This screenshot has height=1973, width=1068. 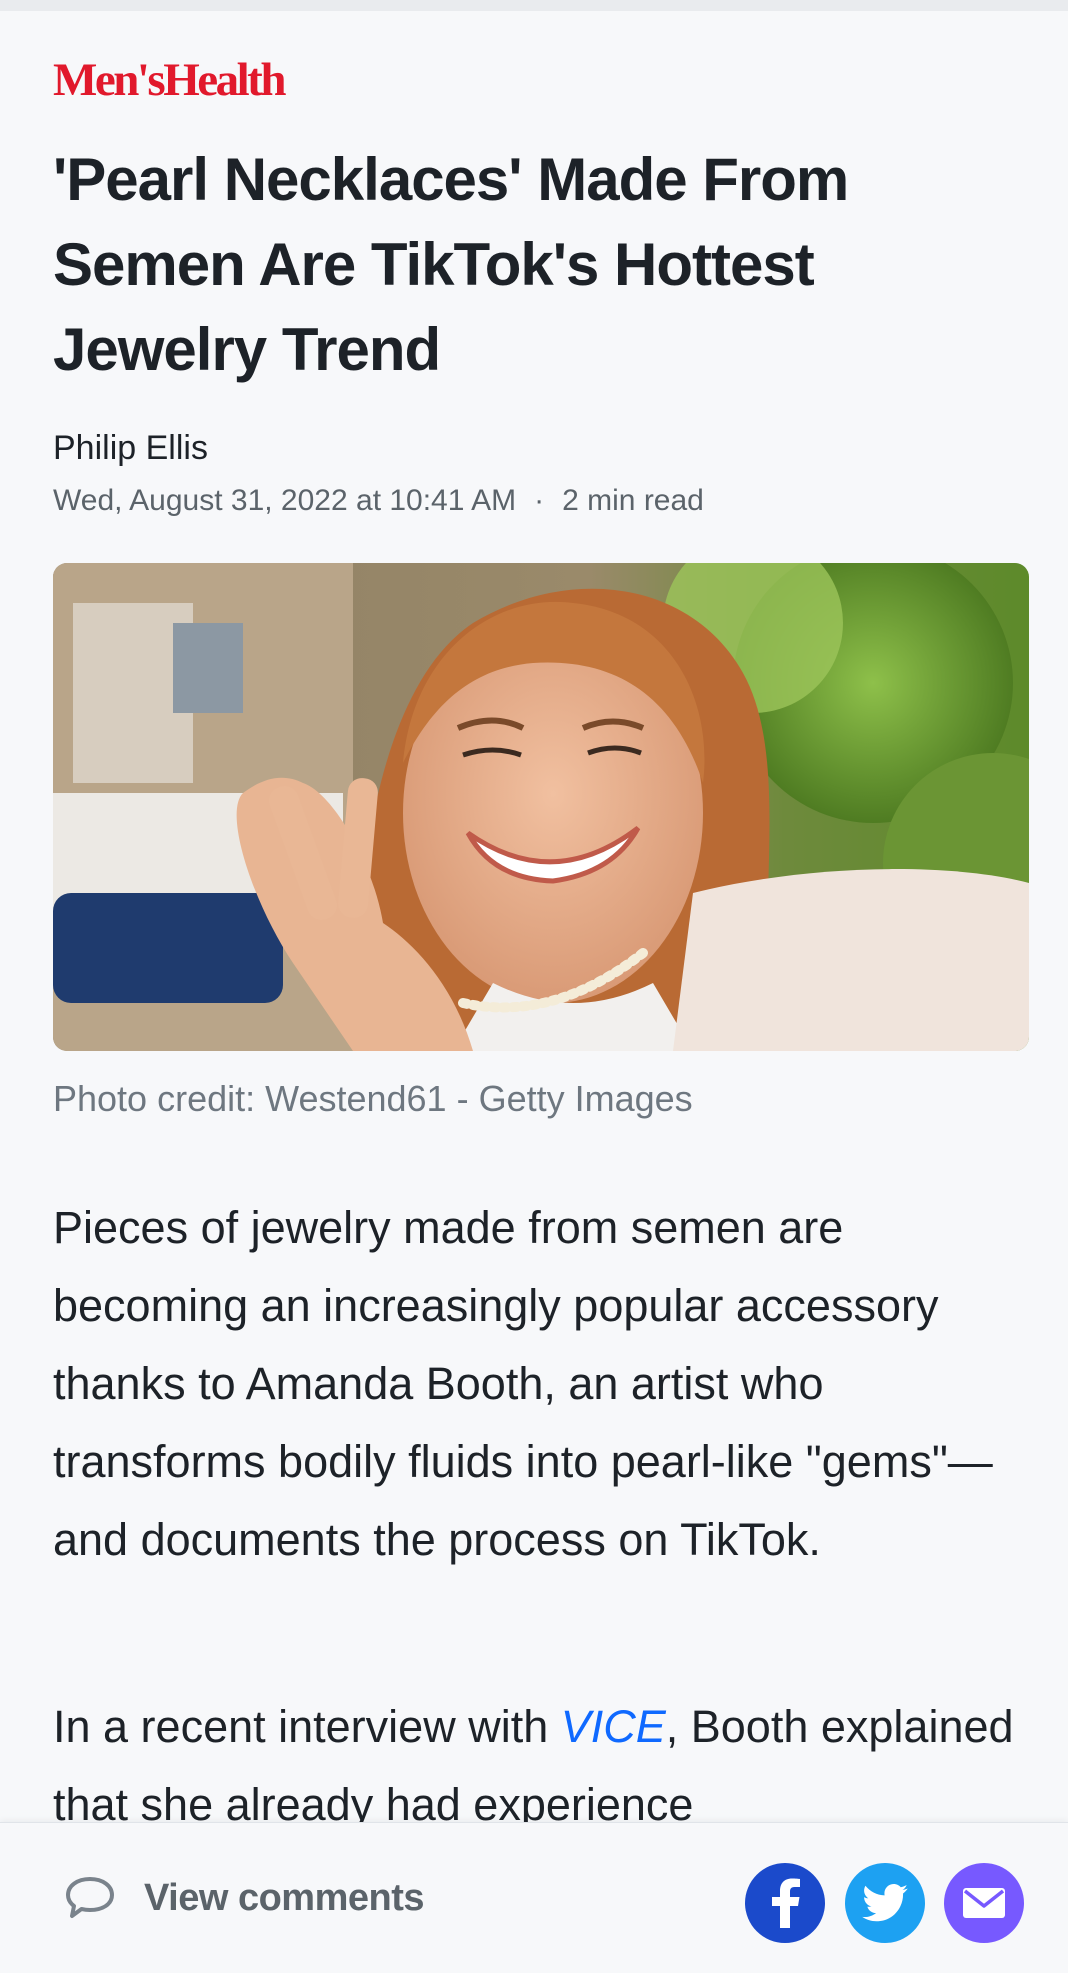 I want to click on publish-date: Wed, August 31, 2022 at 10:41 AM, so click(x=285, y=500).